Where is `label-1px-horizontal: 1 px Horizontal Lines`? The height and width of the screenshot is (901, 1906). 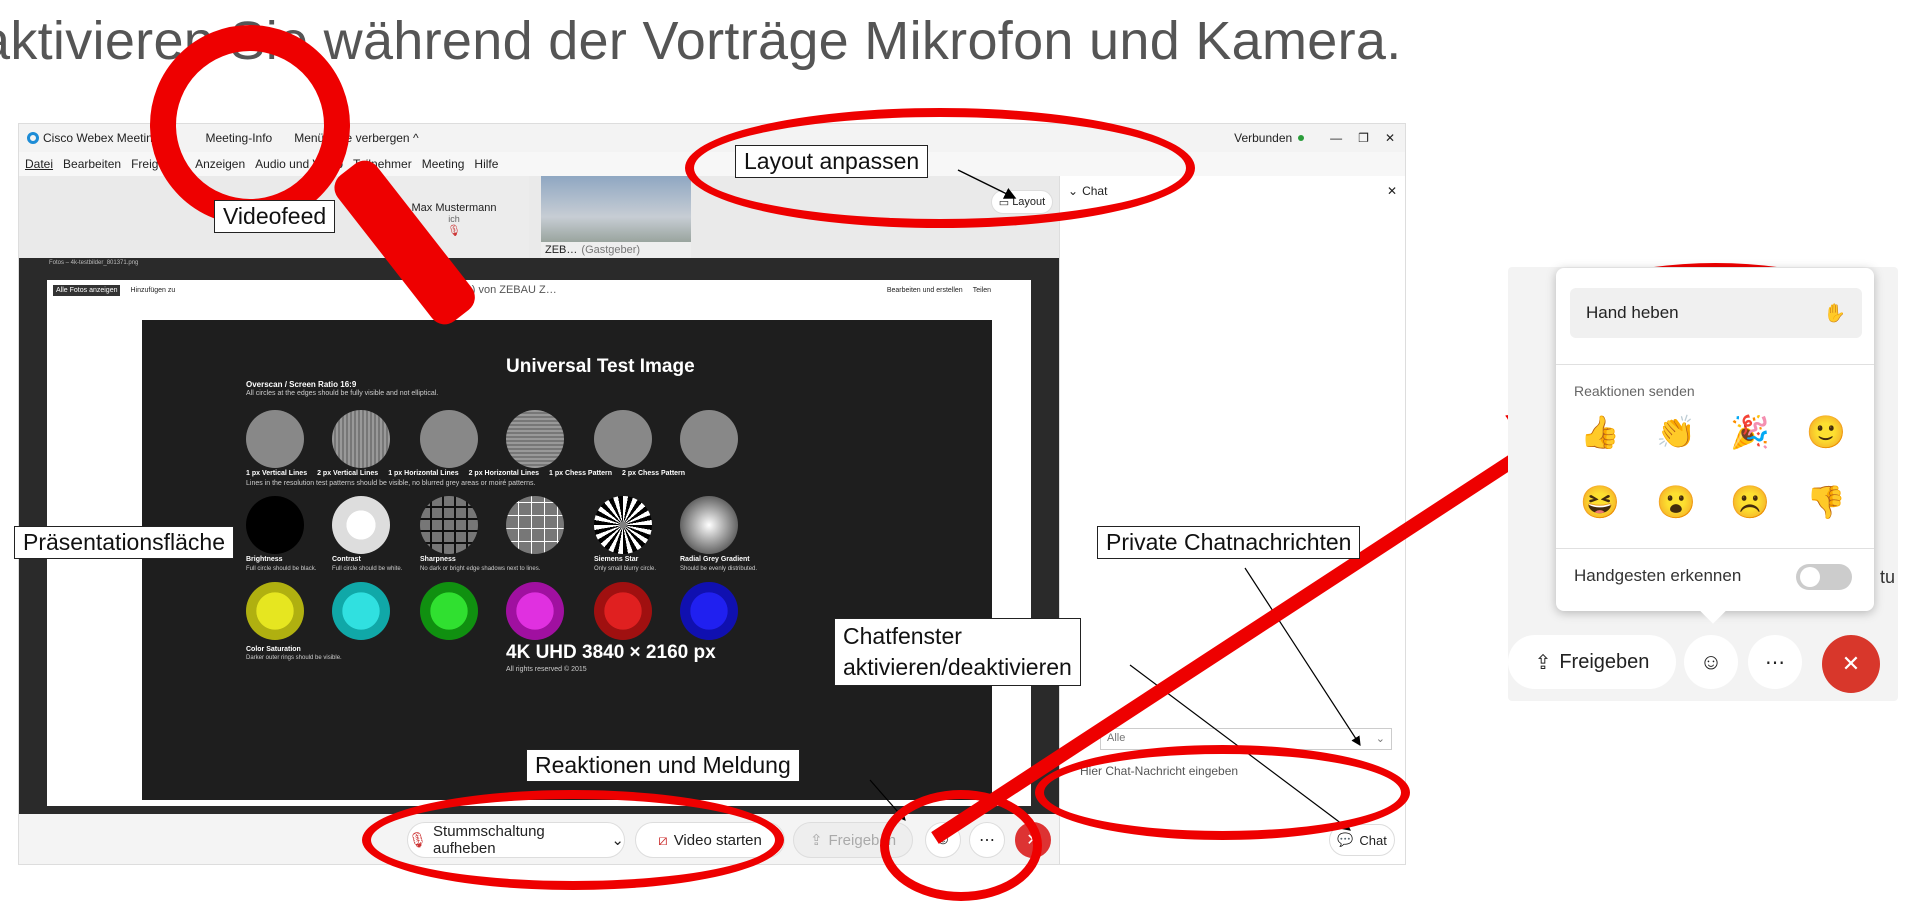 label-1px-horizontal: 1 px Horizontal Lines is located at coordinates (423, 473).